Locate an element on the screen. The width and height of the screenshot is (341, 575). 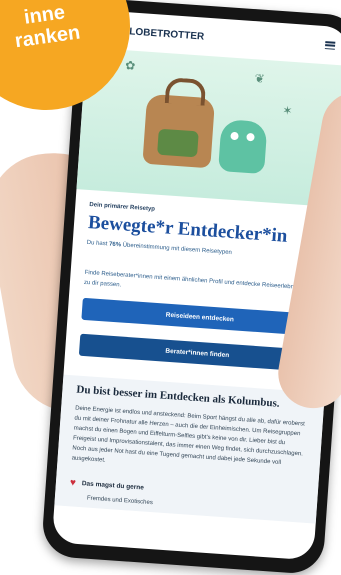
doodle-leaf-icon: ❦ is located at coordinates (260, 78).